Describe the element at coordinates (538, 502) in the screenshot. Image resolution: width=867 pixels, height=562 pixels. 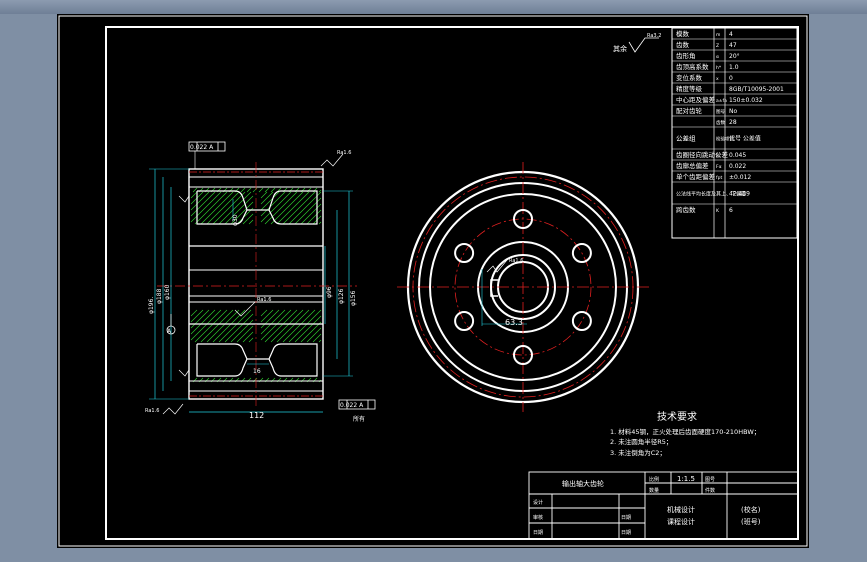
I see `designer-label: 设计` at that location.